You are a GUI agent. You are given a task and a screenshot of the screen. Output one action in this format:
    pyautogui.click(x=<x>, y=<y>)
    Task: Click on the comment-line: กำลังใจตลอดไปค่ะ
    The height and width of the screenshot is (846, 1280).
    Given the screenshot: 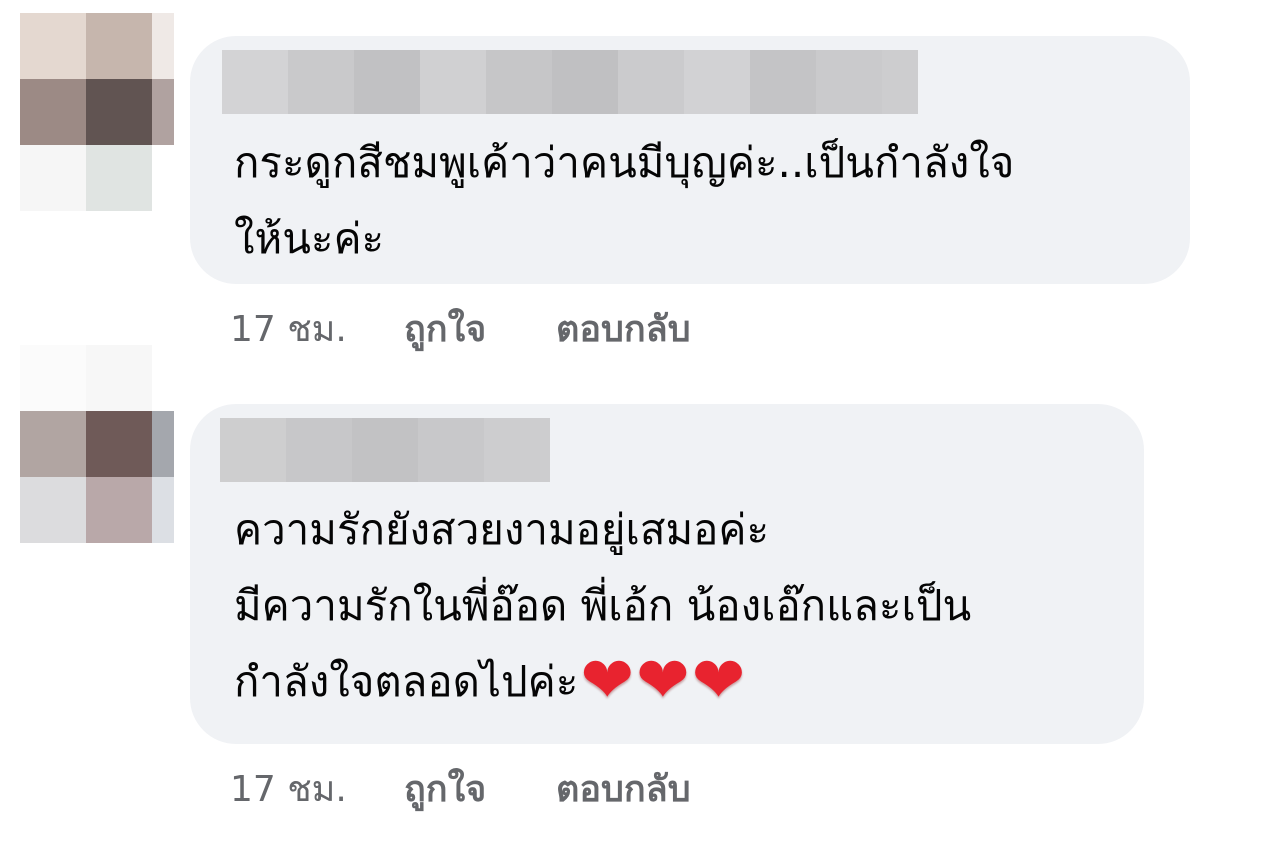 What is the action you would take?
    pyautogui.click(x=406, y=681)
    